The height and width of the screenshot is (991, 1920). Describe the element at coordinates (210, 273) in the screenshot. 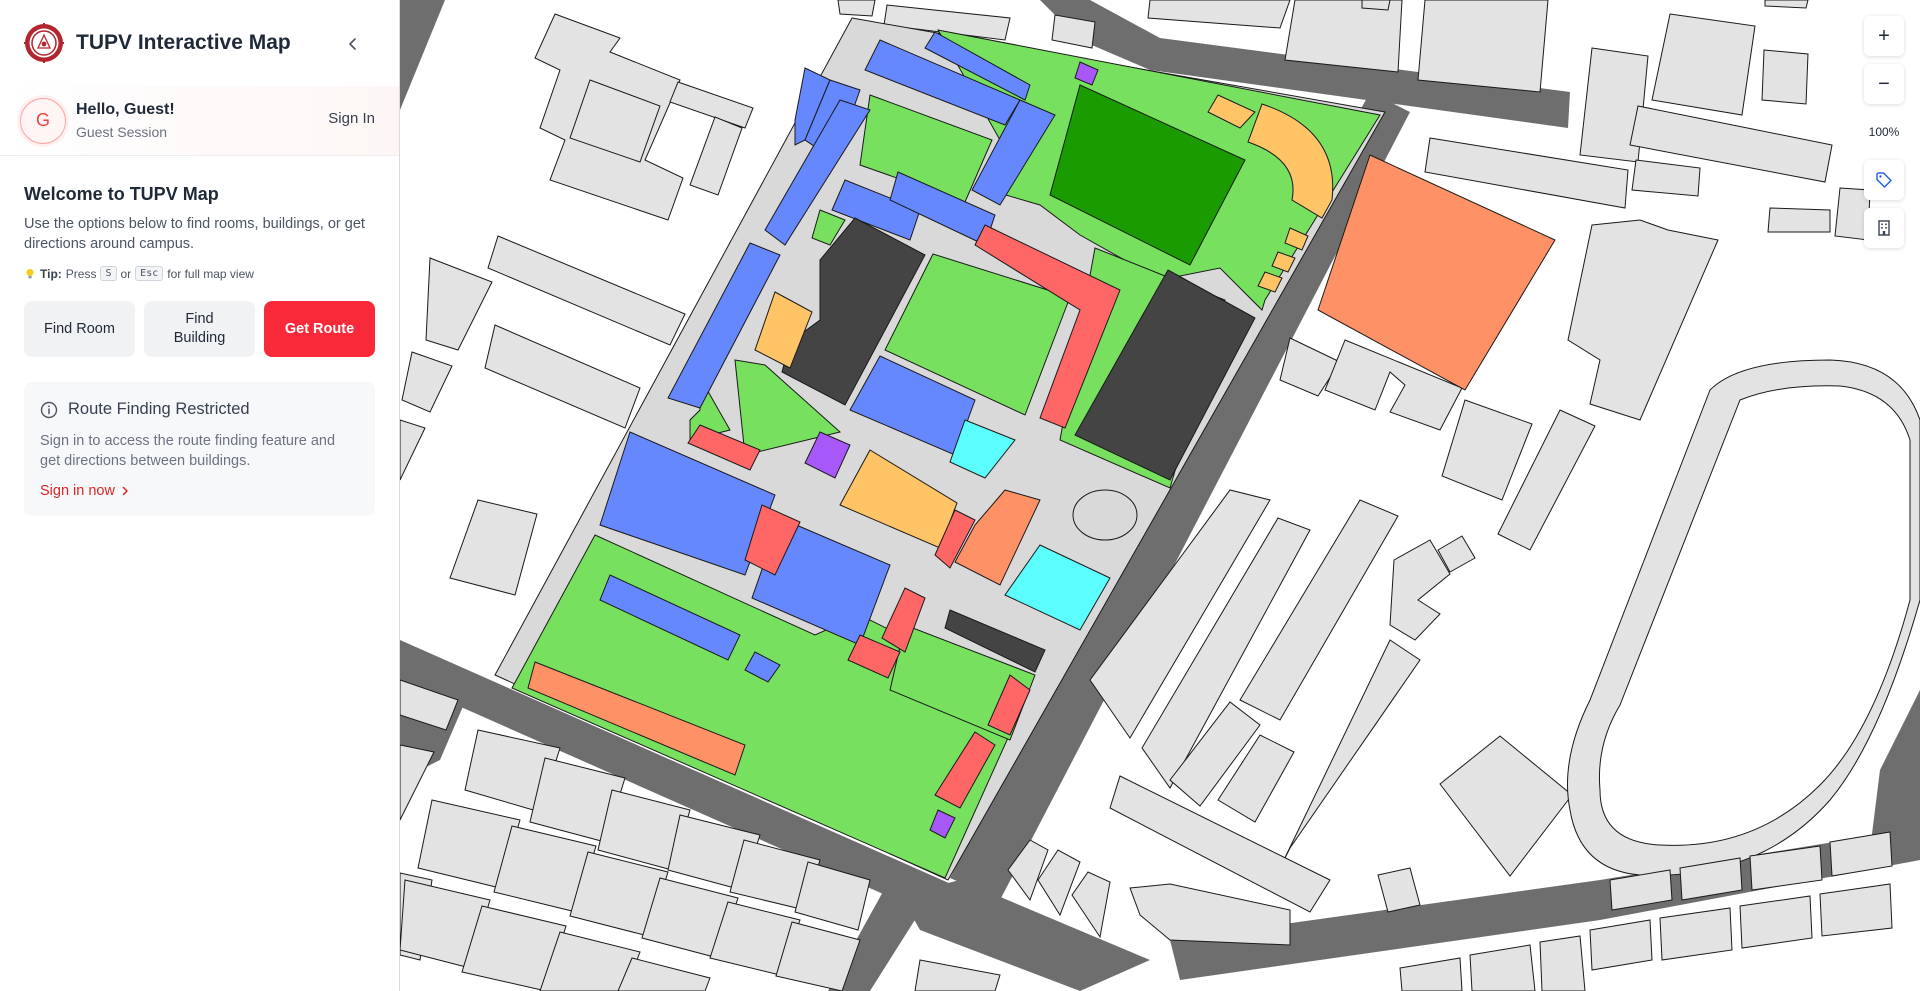

I see `tip-suffix: for full map view` at that location.